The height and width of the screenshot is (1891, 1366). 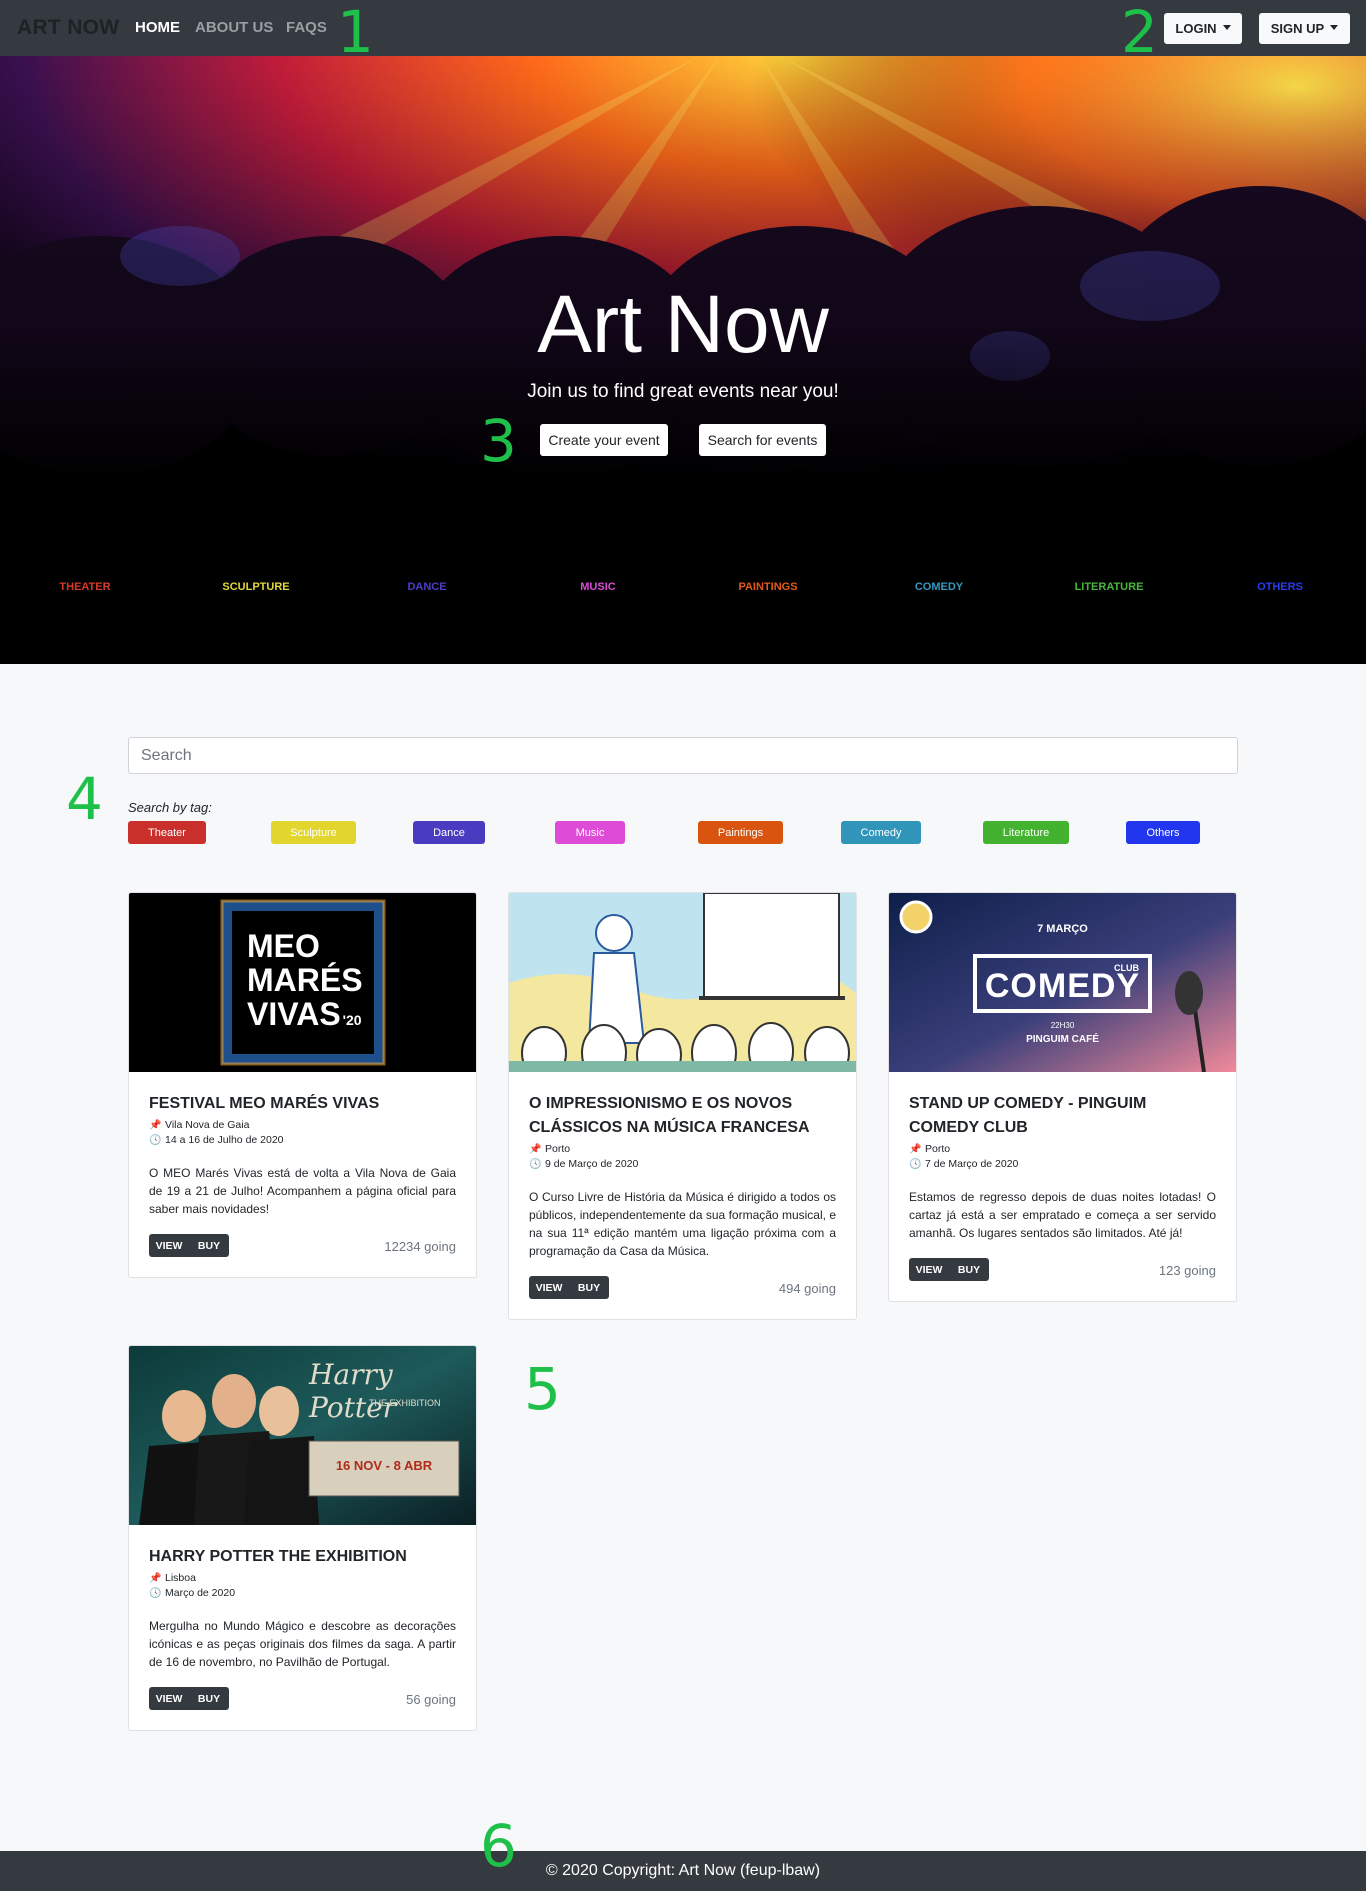 I want to click on tag-theater-button: Theater, so click(x=167, y=832).